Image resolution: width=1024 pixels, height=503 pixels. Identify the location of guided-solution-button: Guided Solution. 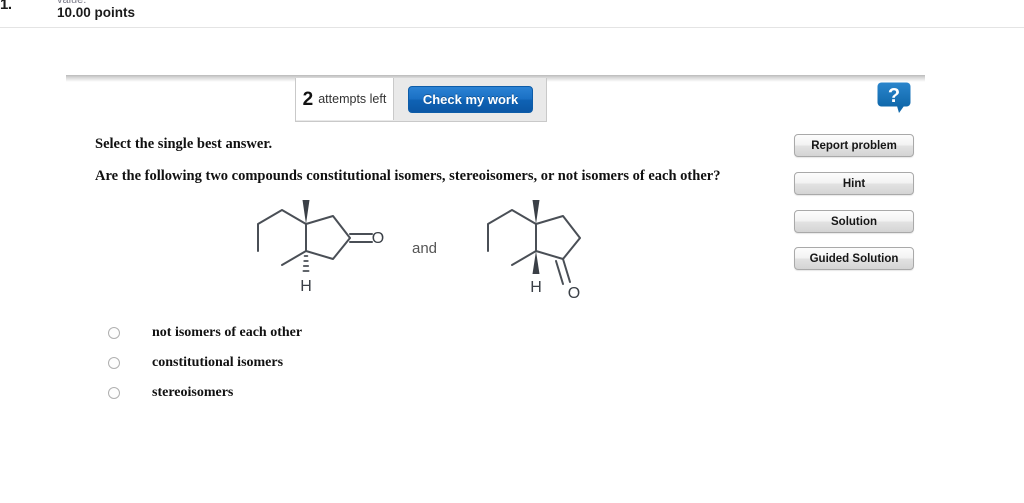
(854, 258).